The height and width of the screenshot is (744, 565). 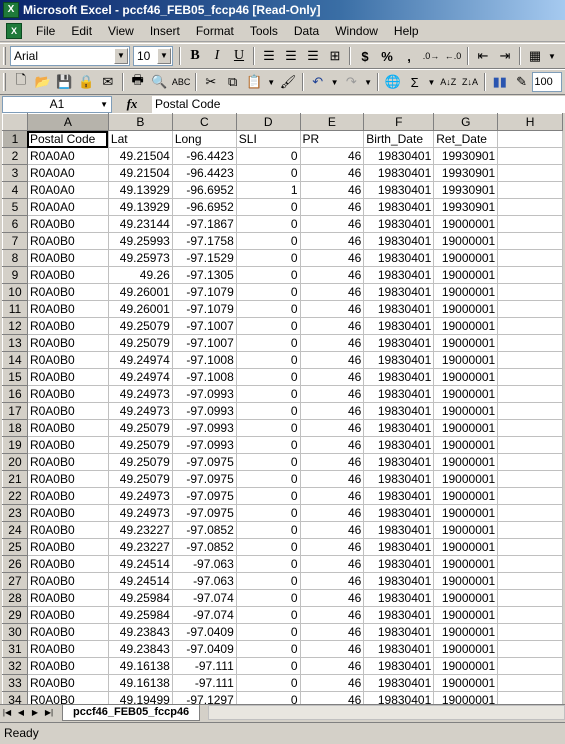 What do you see at coordinates (4, 56) in the screenshot?
I see `toolbar-grip` at bounding box center [4, 56].